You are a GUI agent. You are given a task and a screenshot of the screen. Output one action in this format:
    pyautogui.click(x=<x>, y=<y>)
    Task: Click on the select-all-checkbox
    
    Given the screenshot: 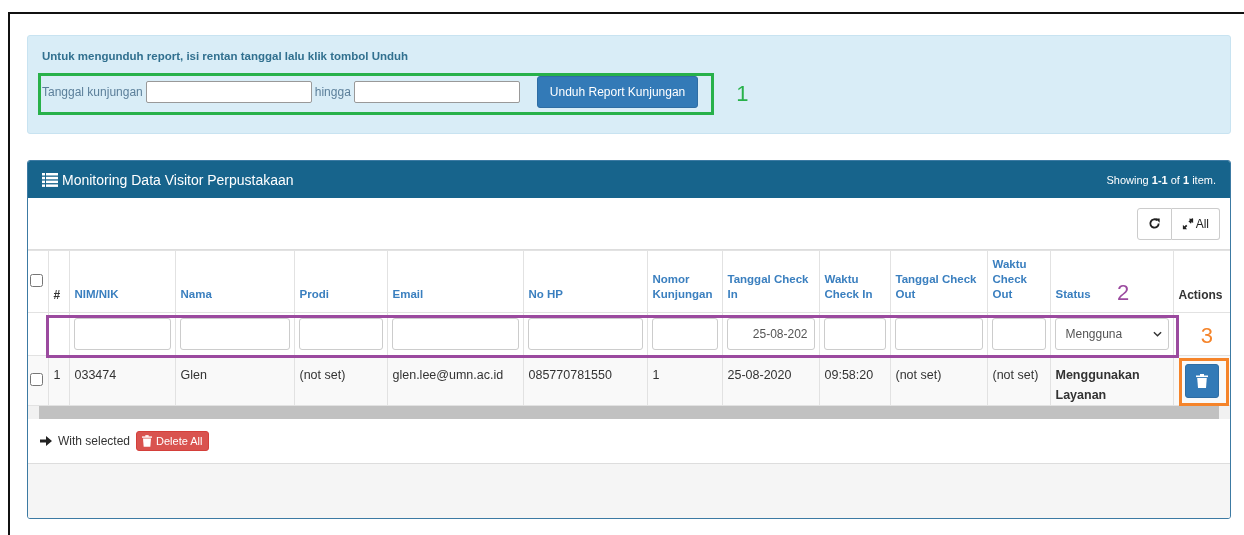 What is the action you would take?
    pyautogui.click(x=36, y=280)
    